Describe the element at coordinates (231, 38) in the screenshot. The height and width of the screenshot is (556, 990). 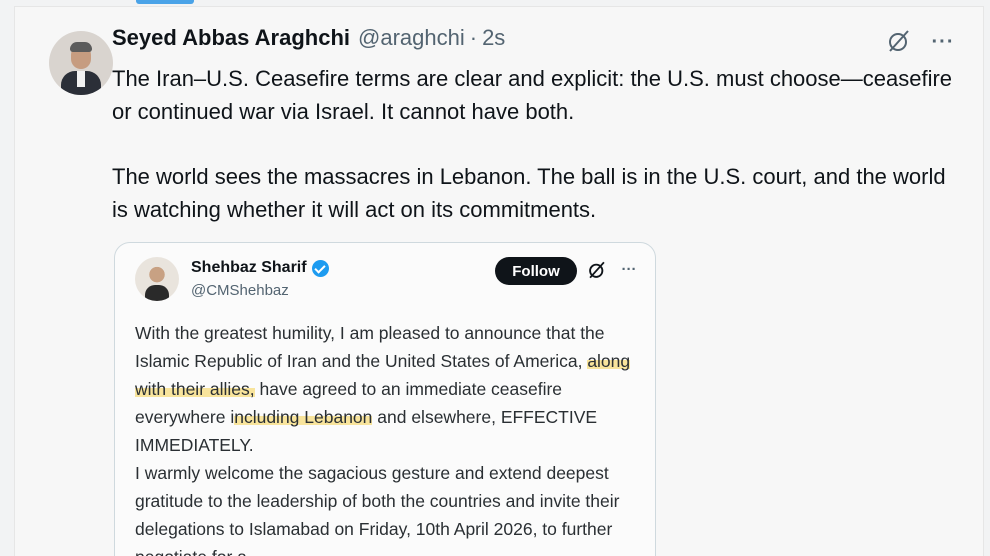
I see `author-name: Seyed Abbas Araghchi` at that location.